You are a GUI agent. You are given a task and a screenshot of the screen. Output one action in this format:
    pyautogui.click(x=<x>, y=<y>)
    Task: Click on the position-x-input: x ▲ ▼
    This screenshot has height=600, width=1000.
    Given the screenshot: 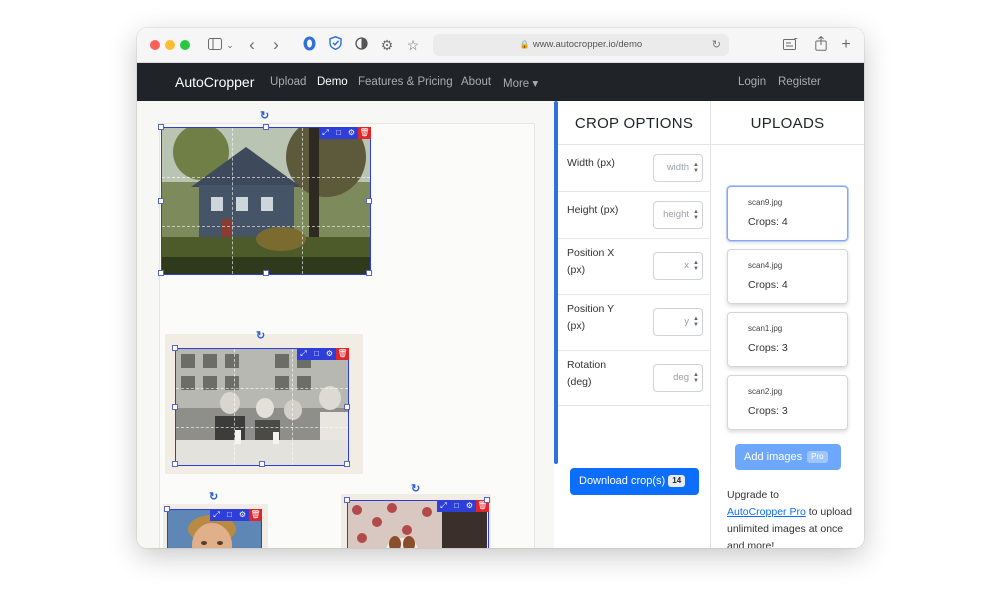 What is the action you would take?
    pyautogui.click(x=678, y=266)
    